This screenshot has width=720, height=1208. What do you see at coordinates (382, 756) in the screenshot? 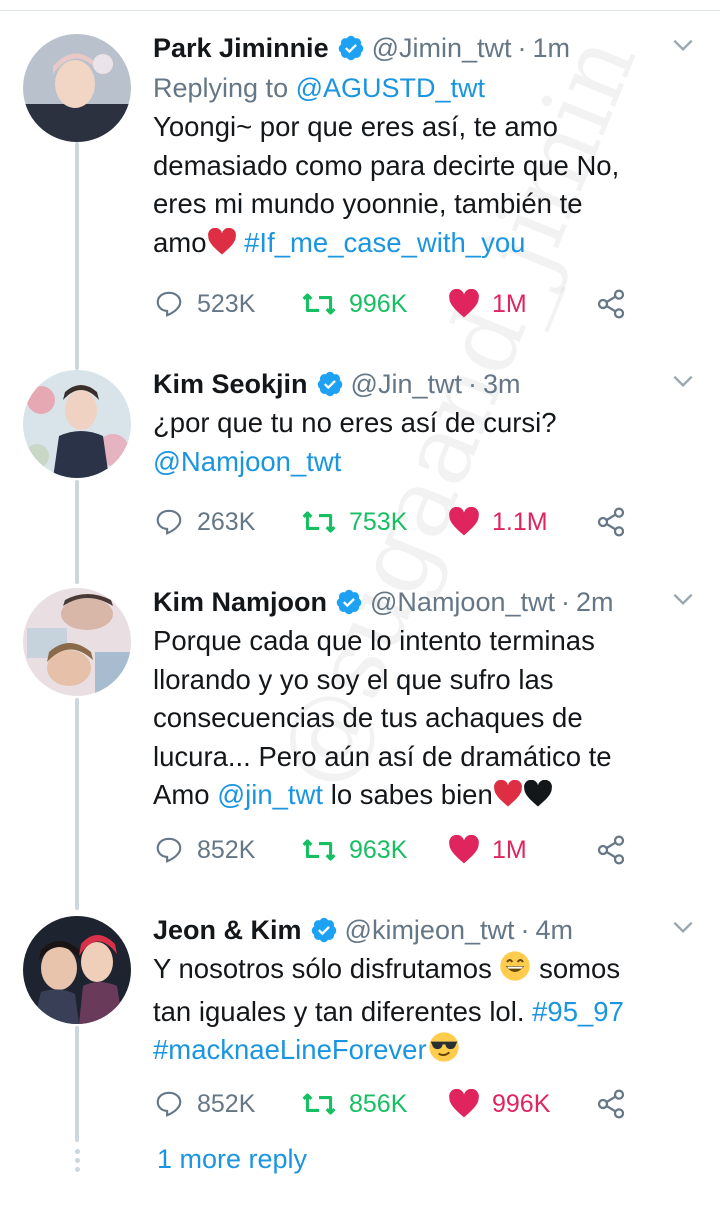
I see `tweet-text-line: lucura... Pero aún así de dramático te` at bounding box center [382, 756].